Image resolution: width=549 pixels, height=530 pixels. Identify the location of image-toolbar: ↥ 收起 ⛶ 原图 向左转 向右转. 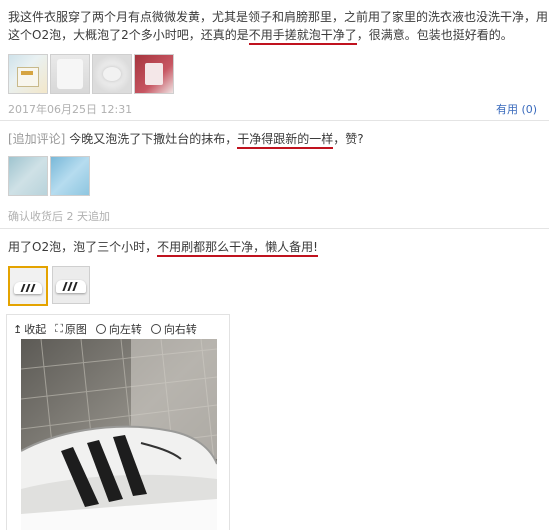
(118, 329).